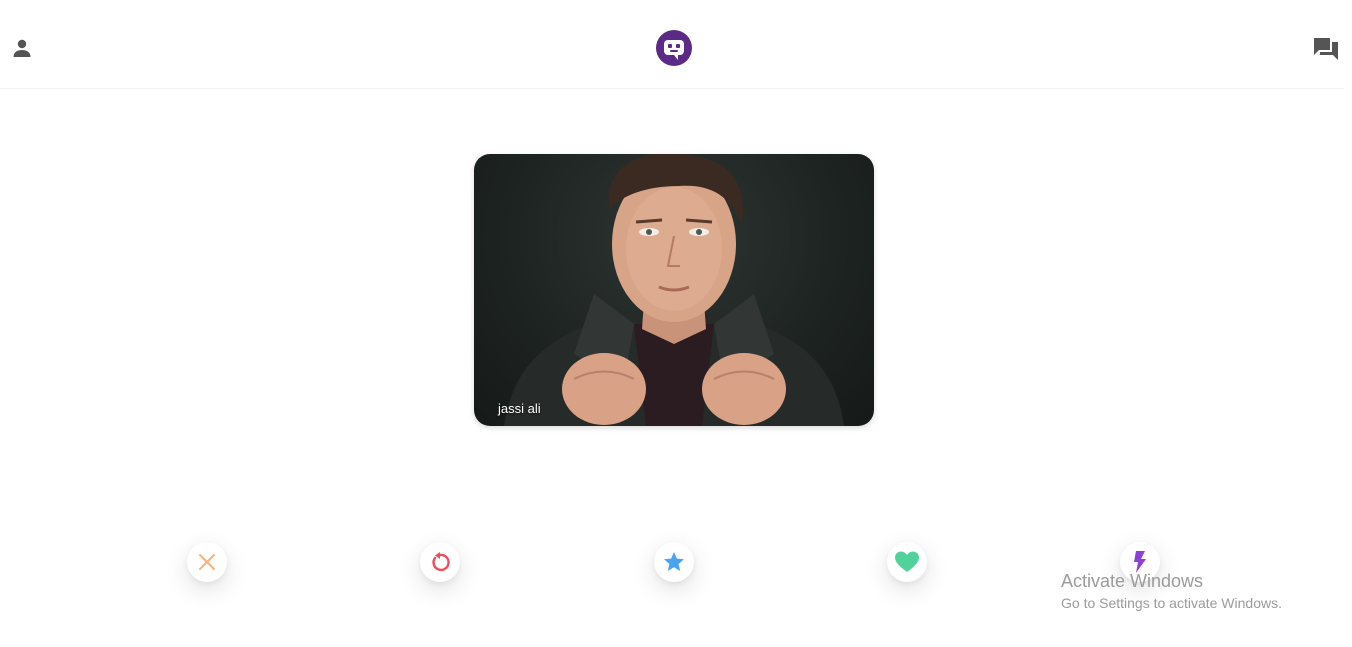 The image size is (1352, 647). I want to click on like-button, so click(907, 562).